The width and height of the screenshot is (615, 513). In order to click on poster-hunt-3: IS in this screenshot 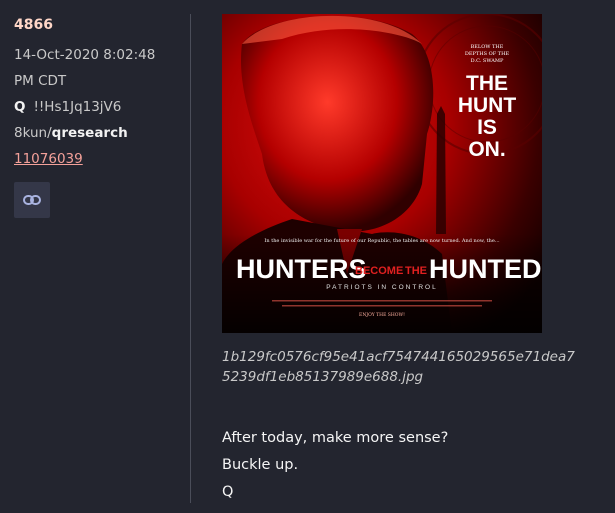, I will do `click(487, 127)`.